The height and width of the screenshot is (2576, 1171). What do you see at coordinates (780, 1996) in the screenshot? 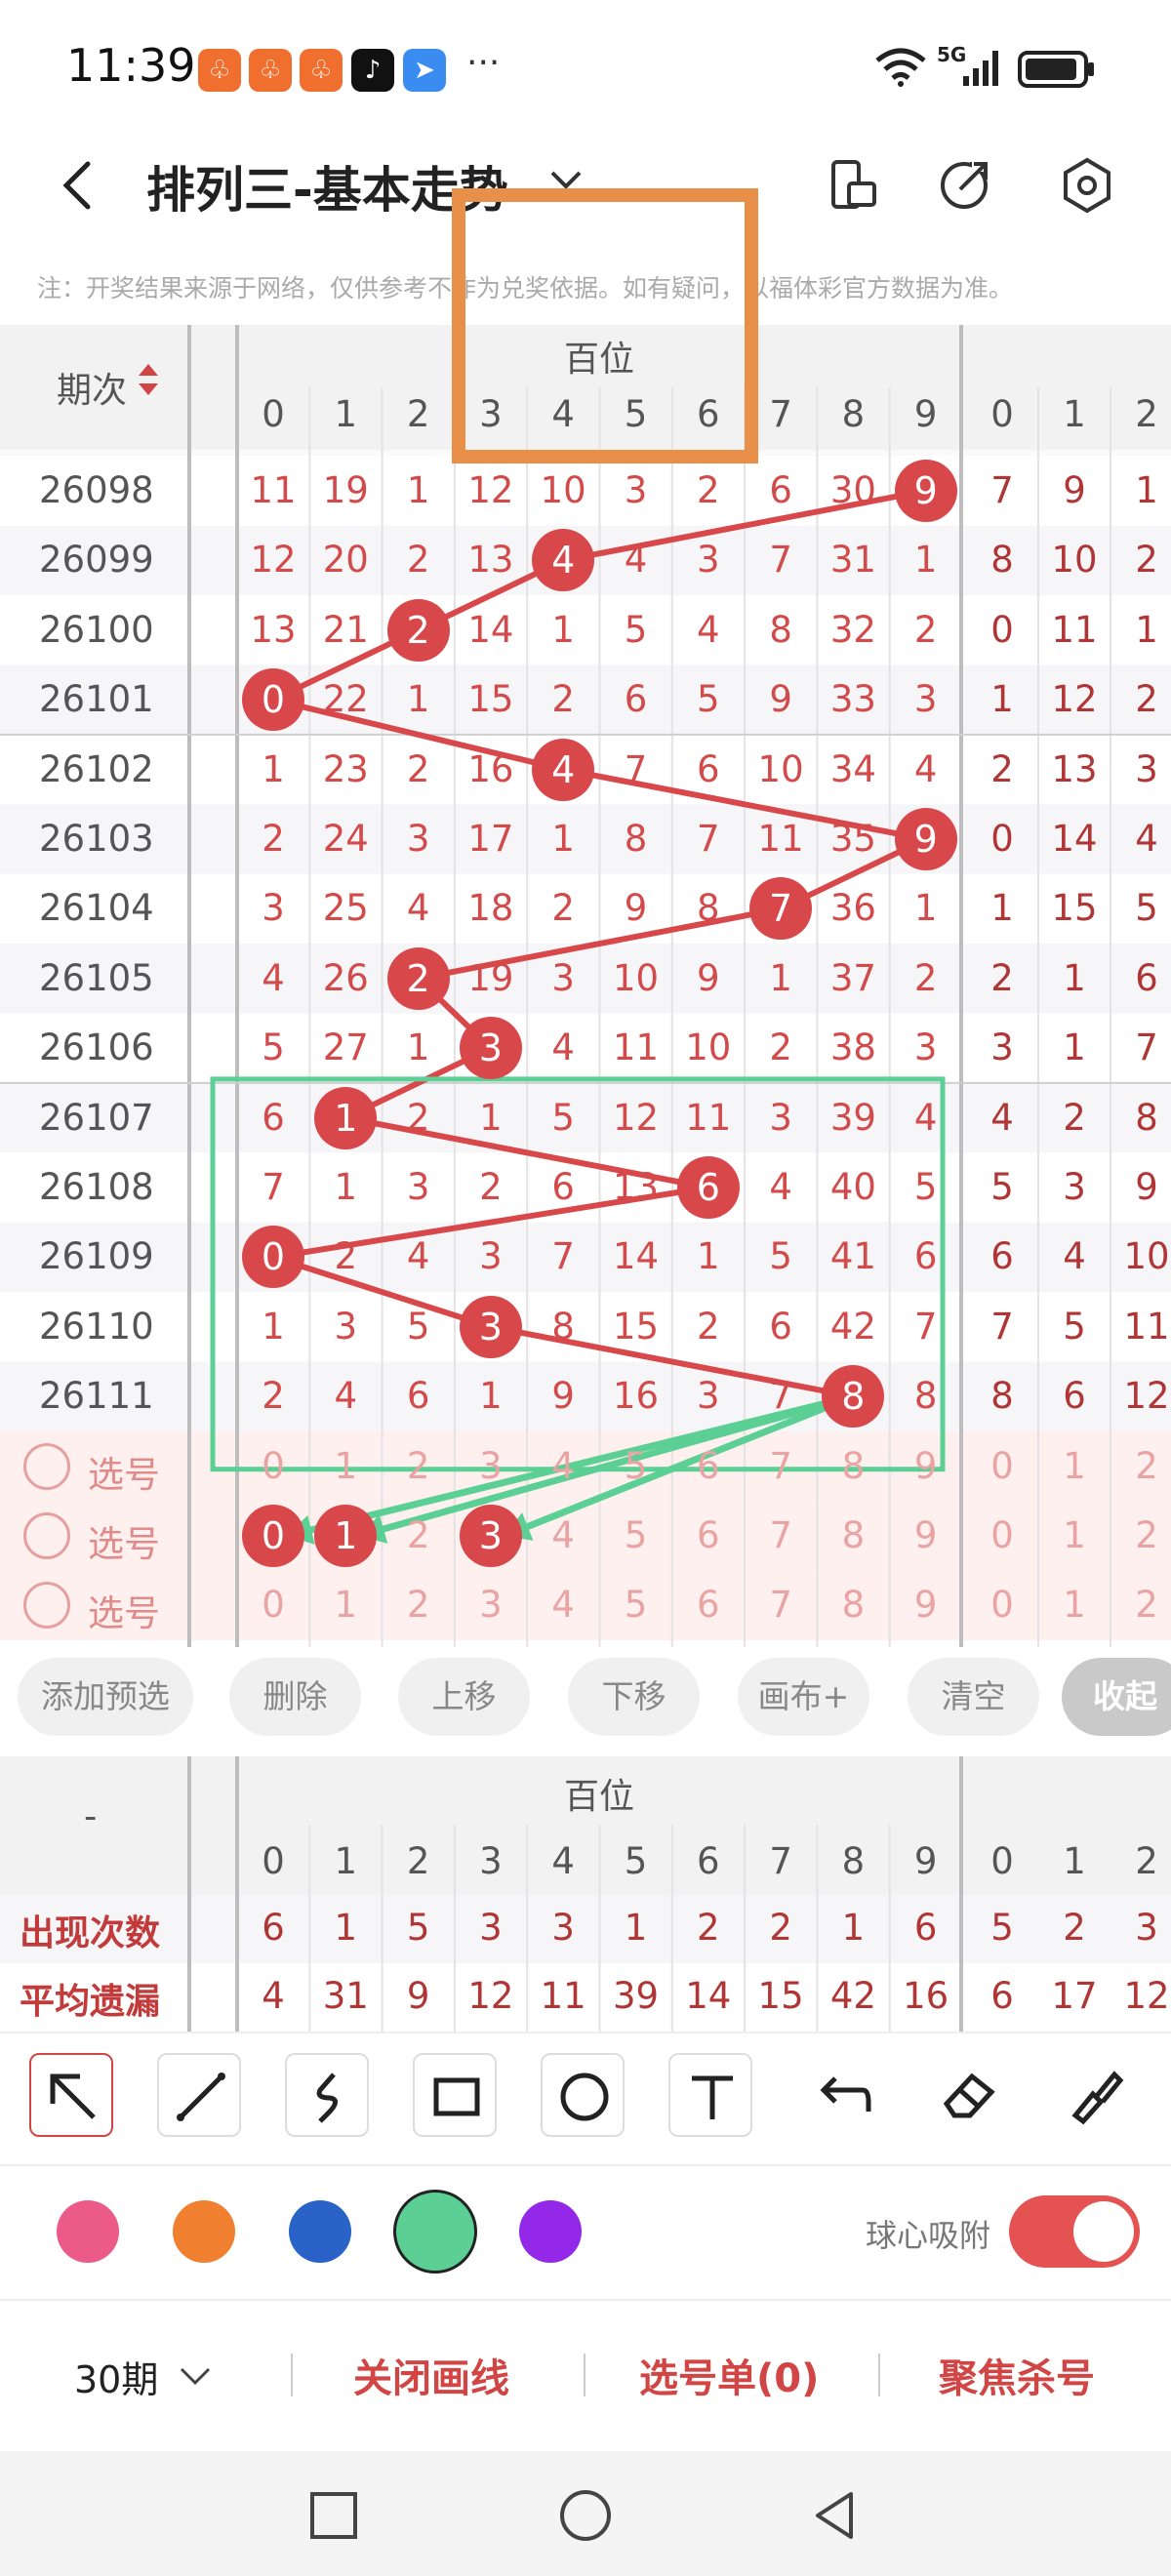
I see `avg-miss: 15` at bounding box center [780, 1996].